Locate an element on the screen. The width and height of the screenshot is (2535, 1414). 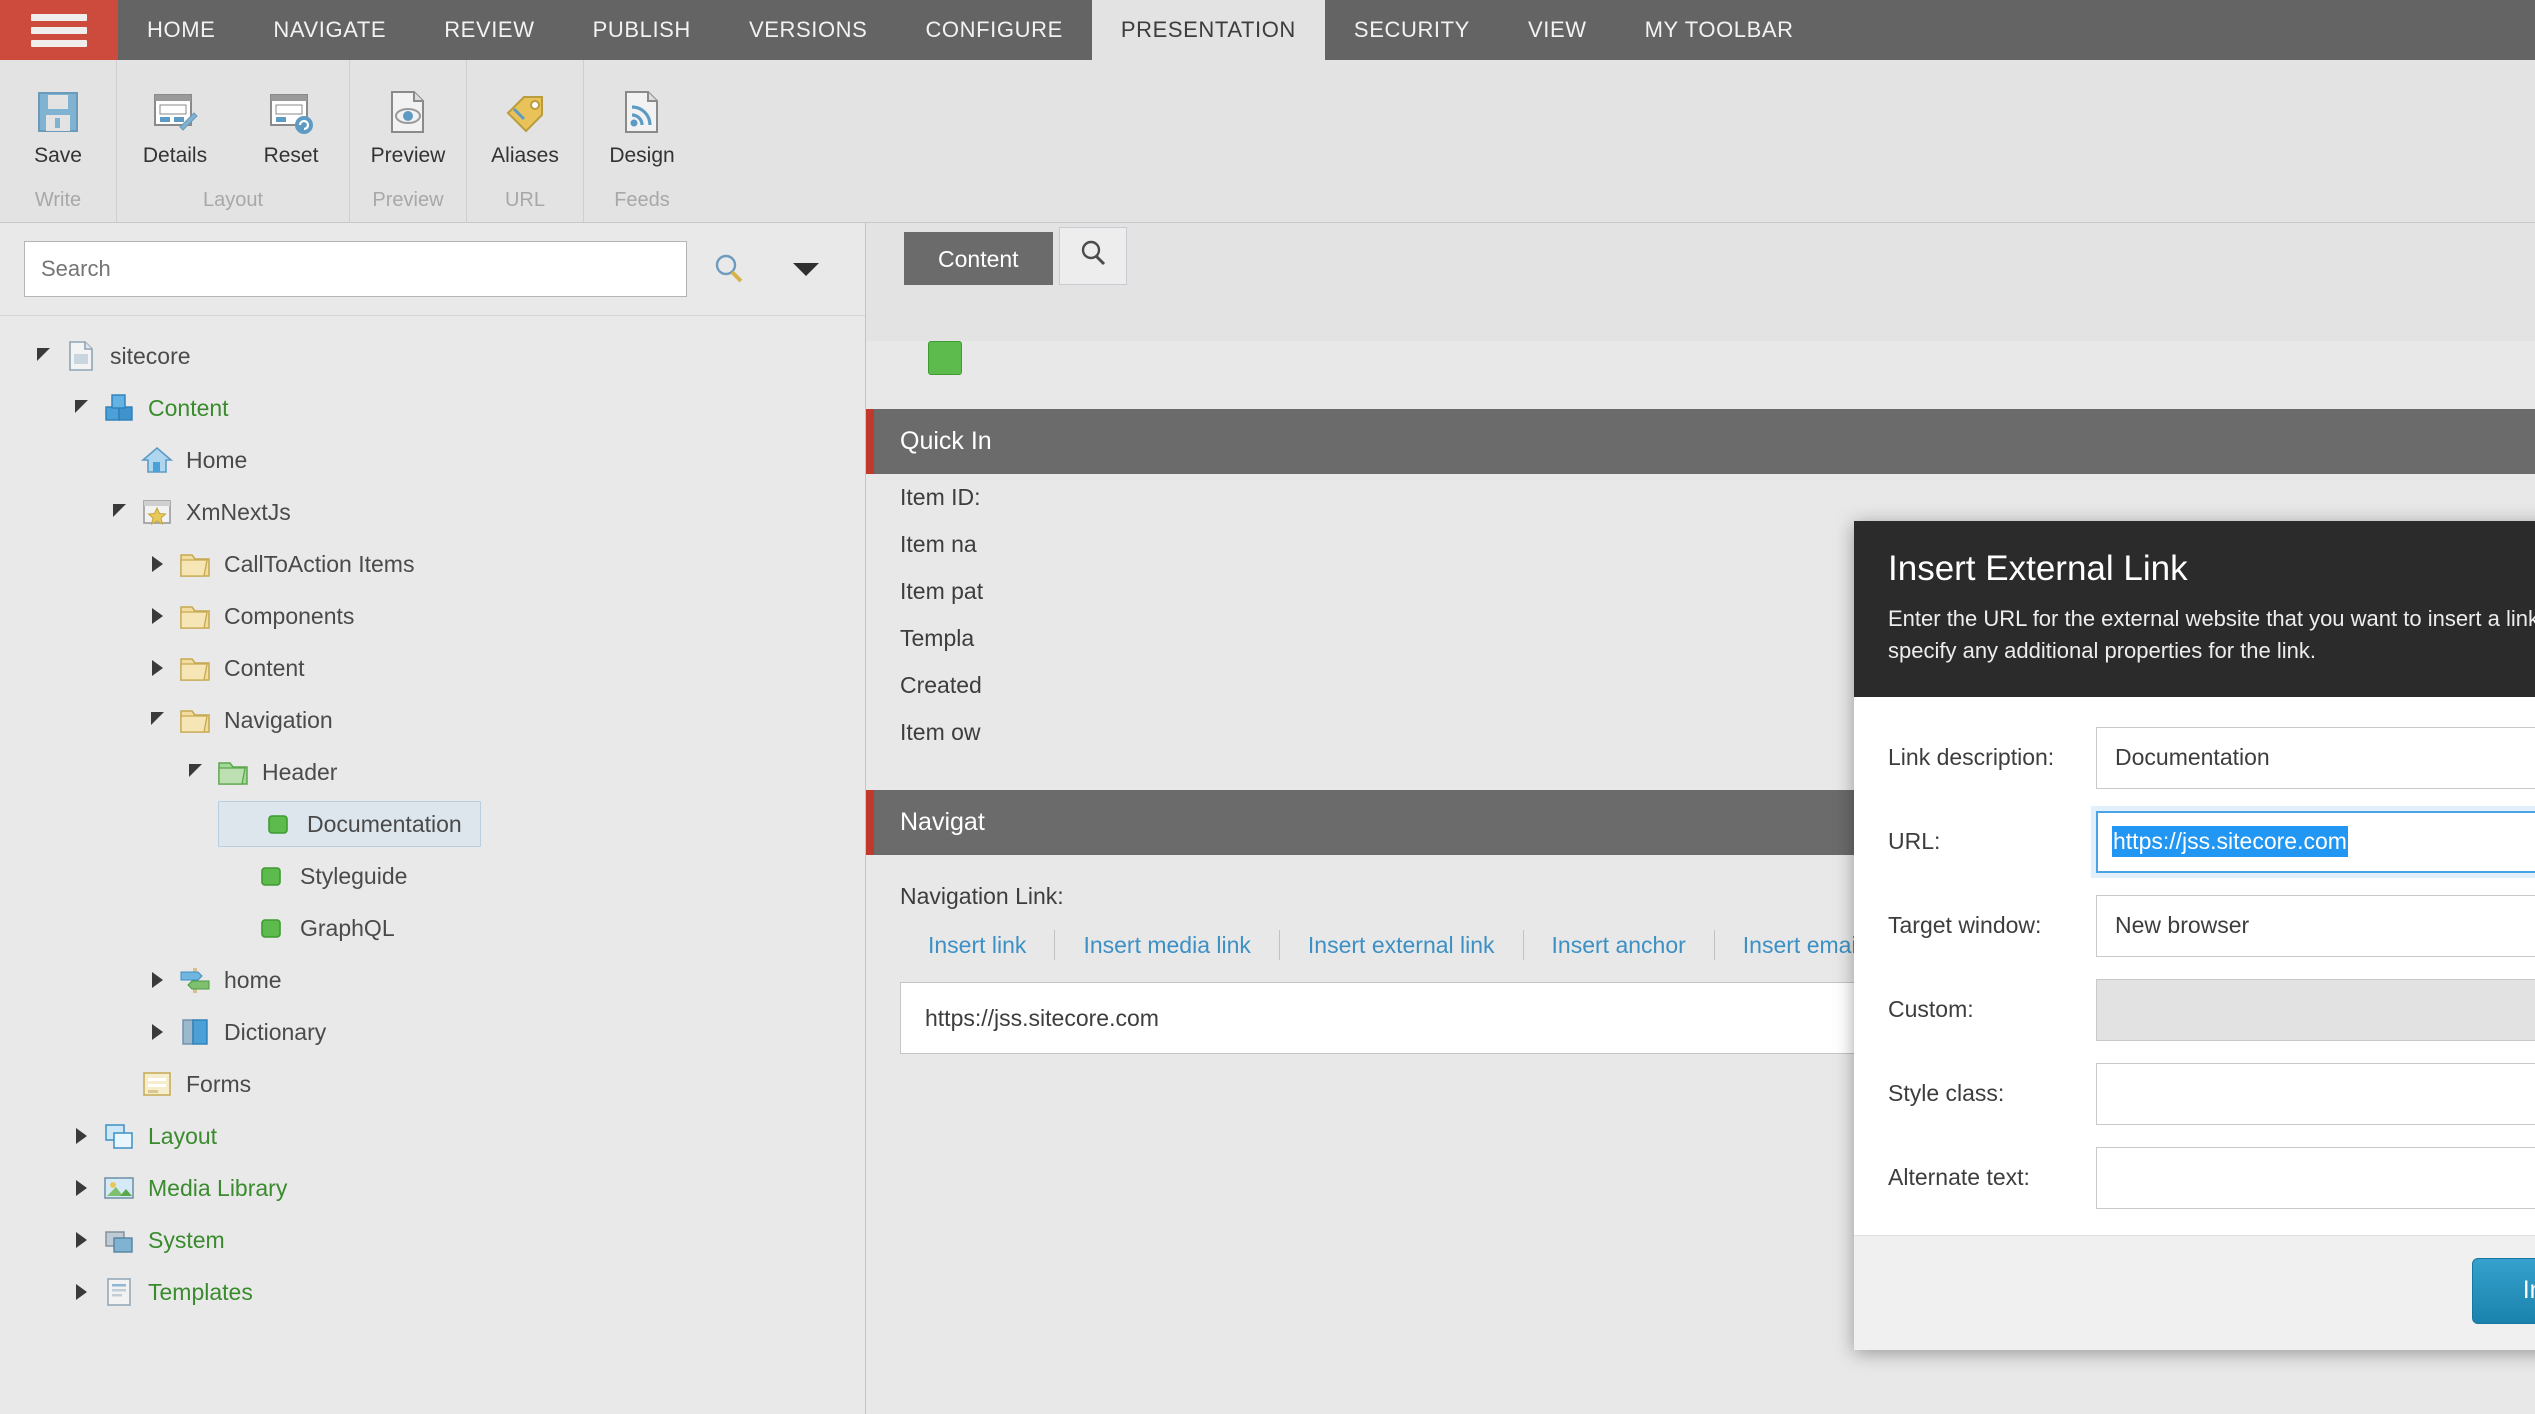
chevron-down-icon is located at coordinates (806, 269).